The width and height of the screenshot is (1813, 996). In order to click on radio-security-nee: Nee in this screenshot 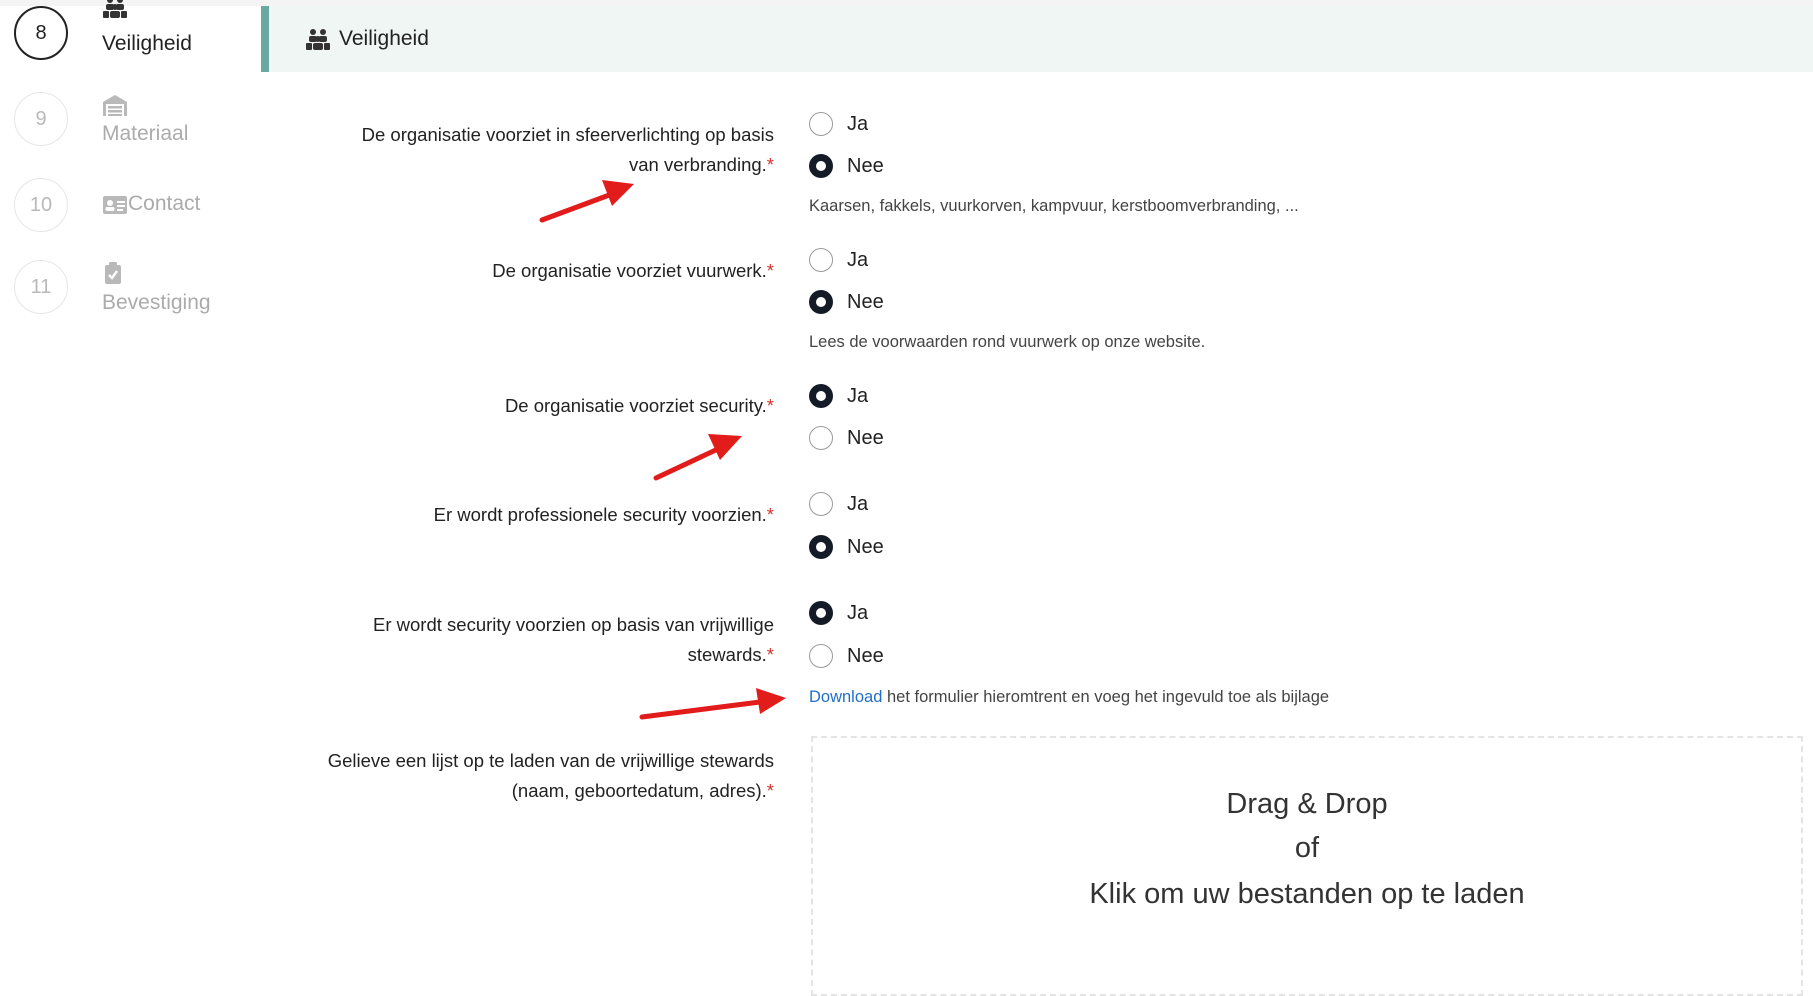, I will do `click(846, 438)`.